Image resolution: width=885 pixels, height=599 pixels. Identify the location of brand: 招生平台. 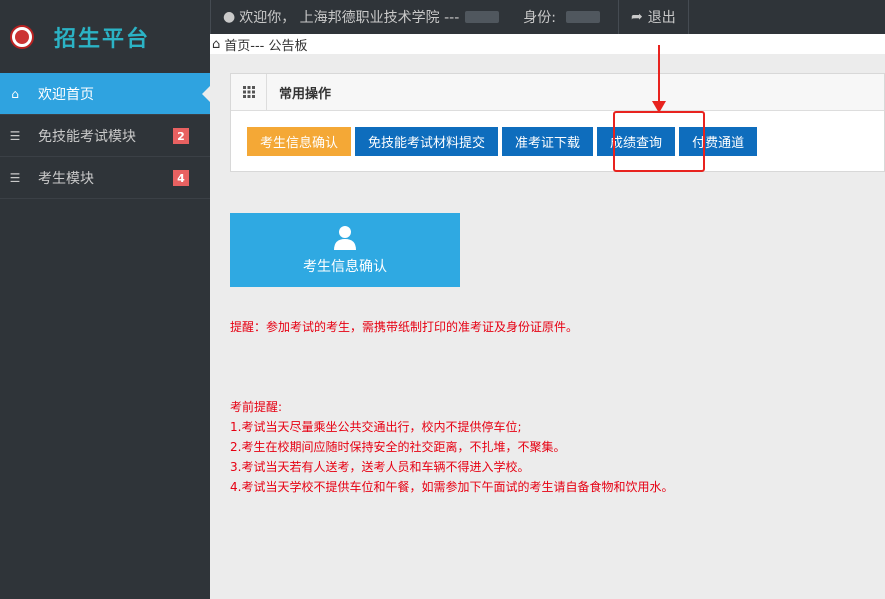
(105, 36).